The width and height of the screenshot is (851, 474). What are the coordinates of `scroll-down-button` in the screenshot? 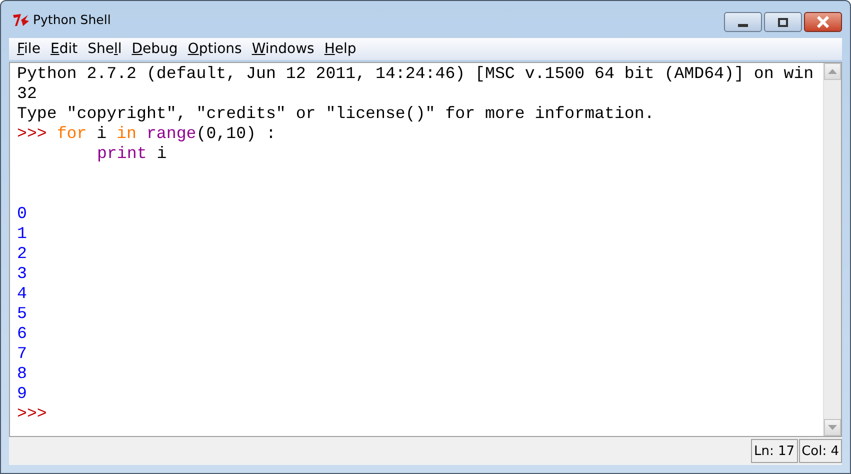 It's located at (832, 427).